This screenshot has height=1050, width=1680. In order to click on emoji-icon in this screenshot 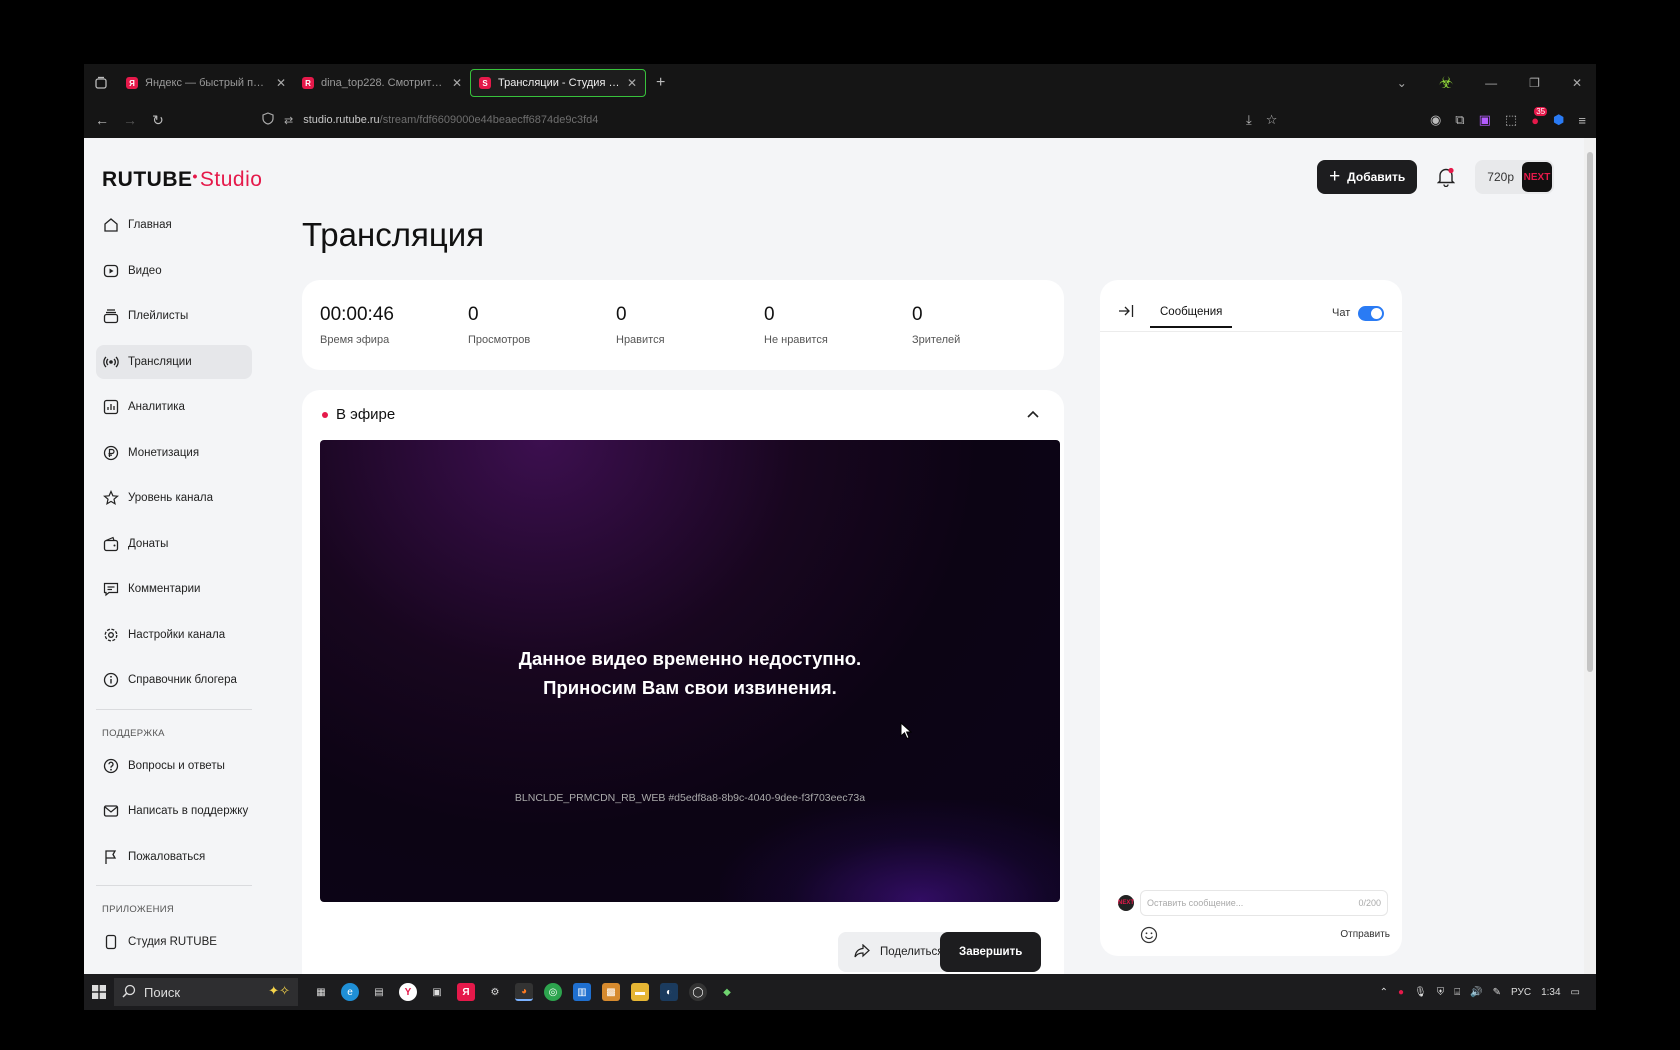, I will do `click(1149, 937)`.